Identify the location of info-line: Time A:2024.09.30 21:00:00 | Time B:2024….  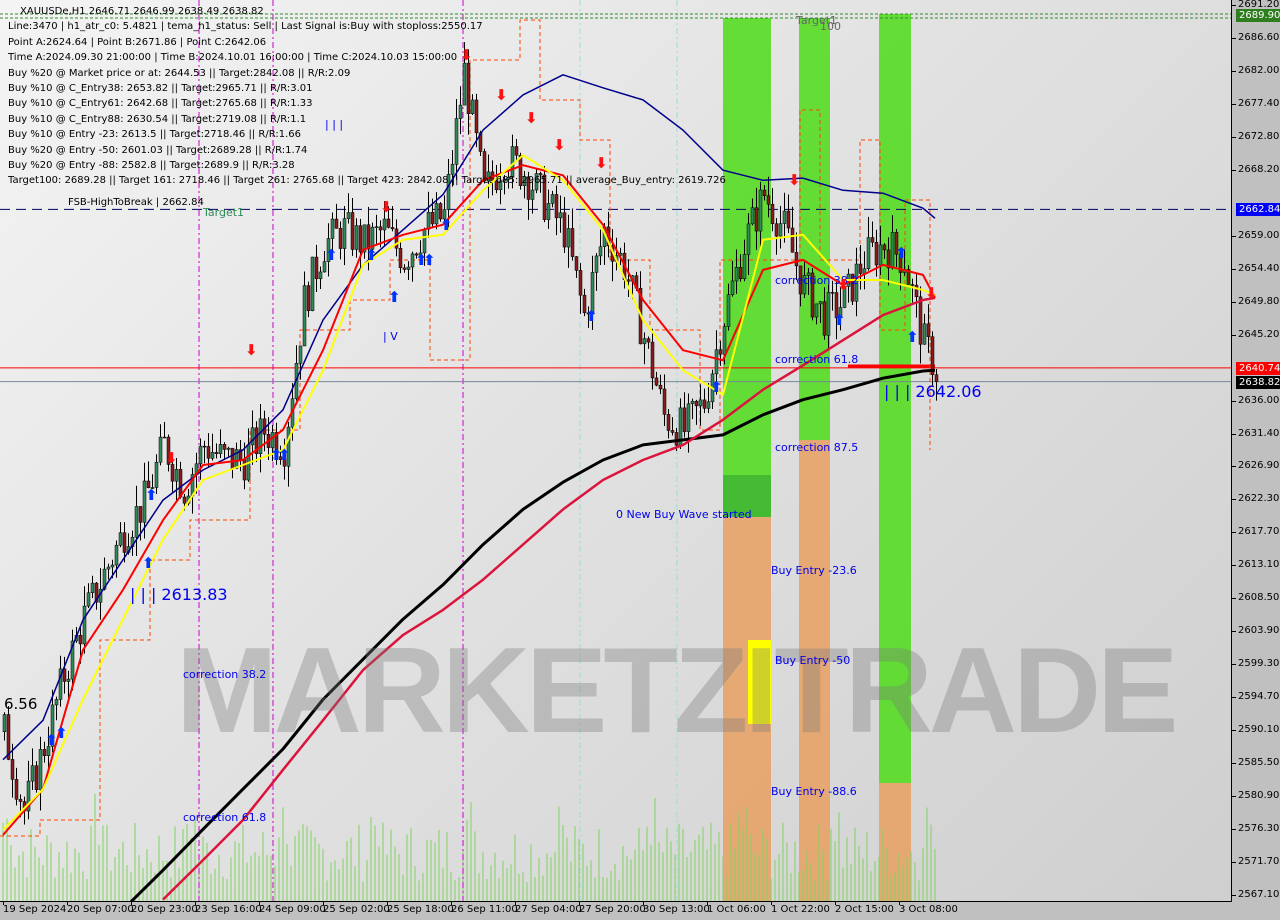
(233, 58).